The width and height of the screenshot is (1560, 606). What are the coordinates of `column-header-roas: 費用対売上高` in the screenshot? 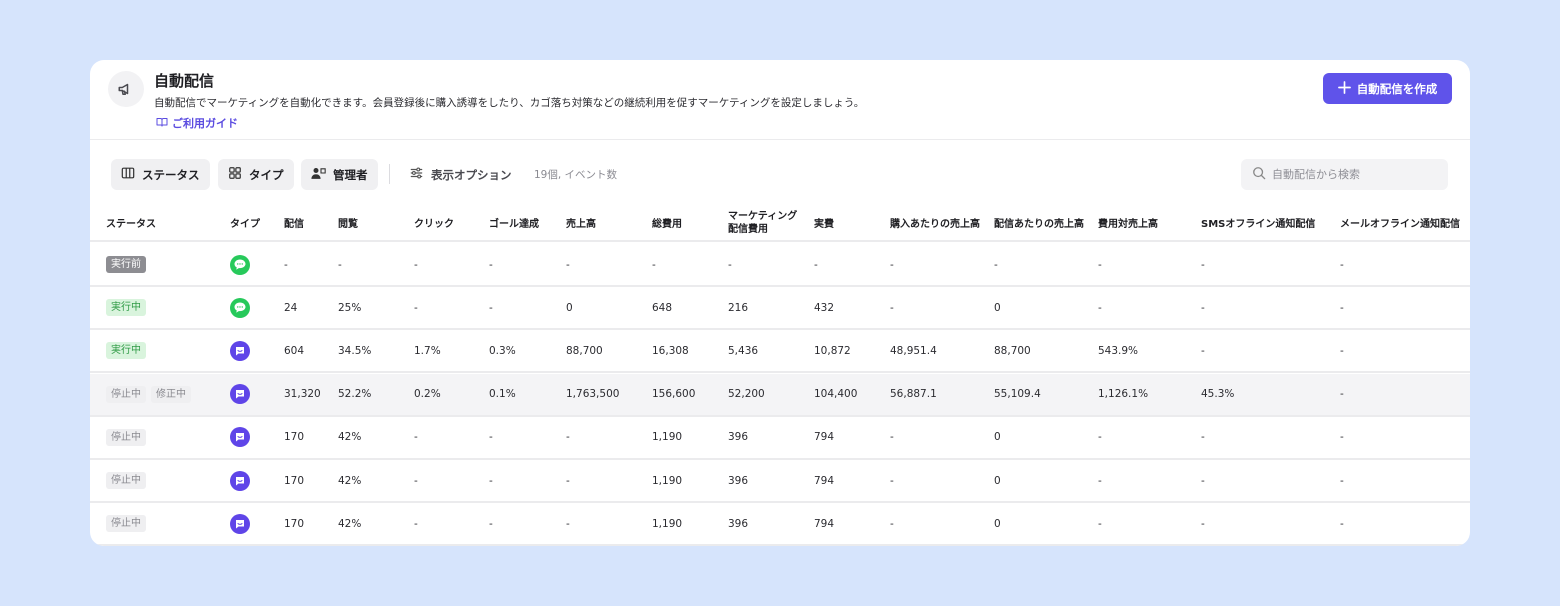 It's located at (1128, 224).